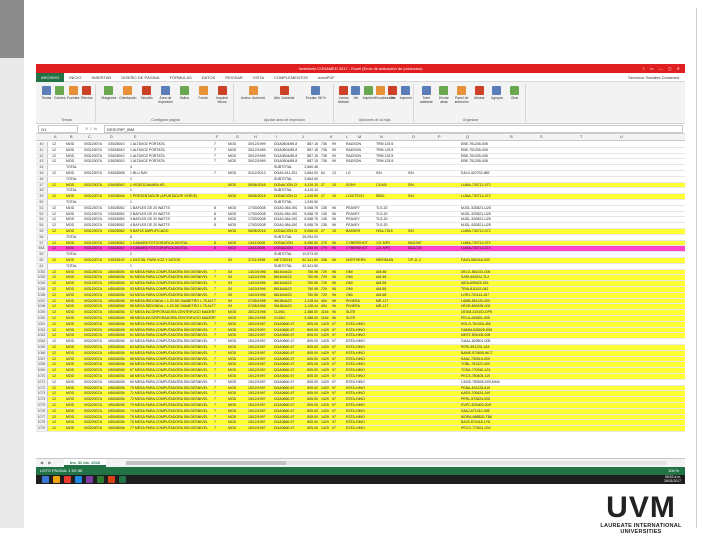 The image size is (720, 540). What do you see at coordinates (42, 388) in the screenshot?
I see `row-number: 1072` at bounding box center [42, 388].